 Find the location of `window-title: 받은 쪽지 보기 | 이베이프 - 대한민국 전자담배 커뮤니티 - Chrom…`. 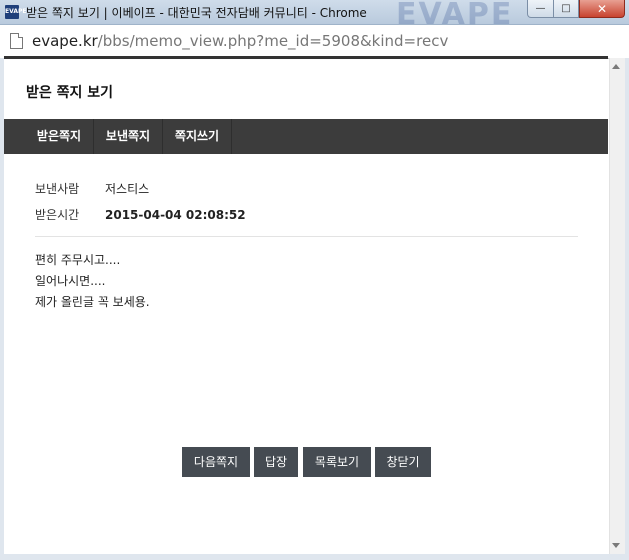

window-title: 받은 쪽지 보기 | 이베이프 - 대한민국 전자담배 커뮤니티 - Chrom… is located at coordinates (196, 13).